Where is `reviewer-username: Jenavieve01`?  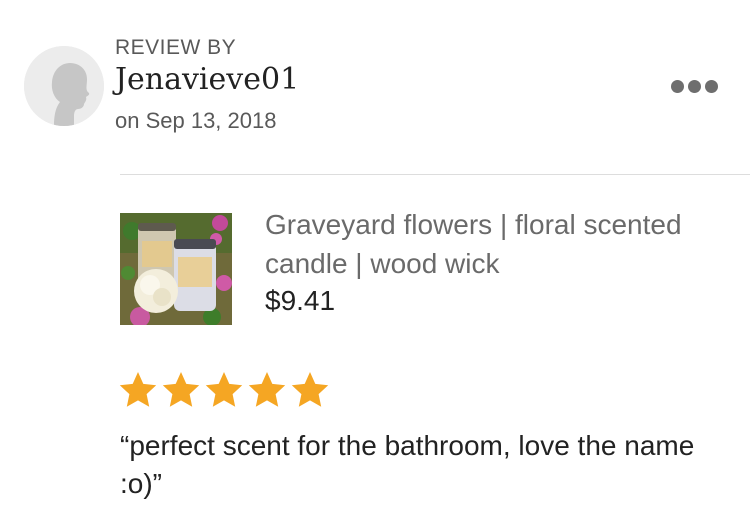
reviewer-username: Jenavieve01 is located at coordinates (207, 79).